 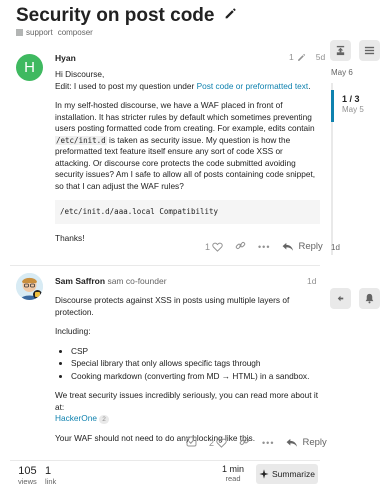 I want to click on post-age: 5d, so click(x=320, y=57).